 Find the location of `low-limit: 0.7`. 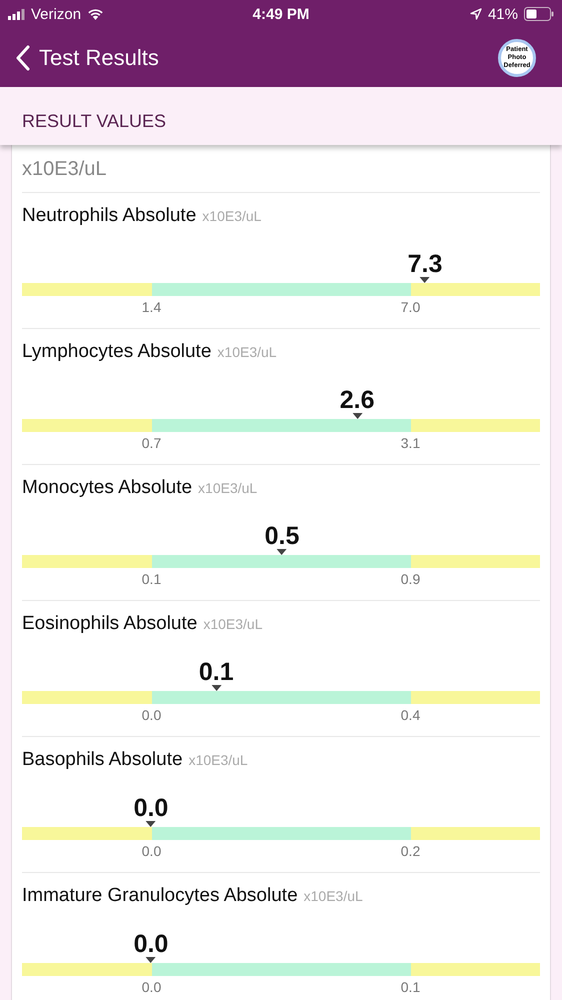

low-limit: 0.7 is located at coordinates (152, 443).